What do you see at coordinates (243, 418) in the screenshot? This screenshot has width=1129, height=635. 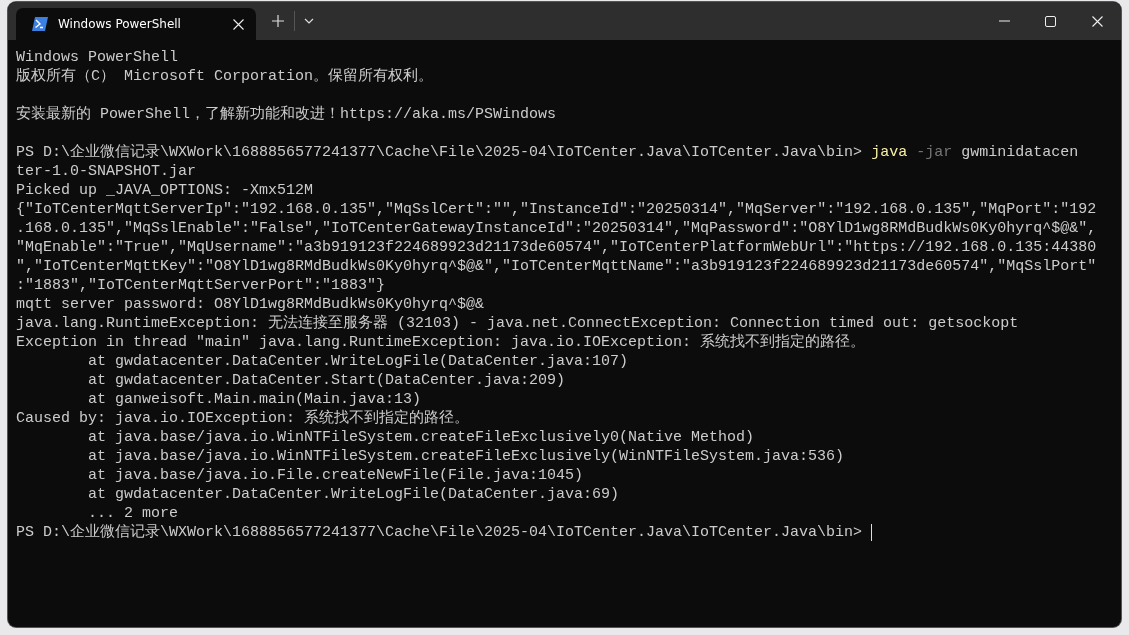 I see `output-line: Caused by: java.io.IOException: 系统找不到指定的路径。` at bounding box center [243, 418].